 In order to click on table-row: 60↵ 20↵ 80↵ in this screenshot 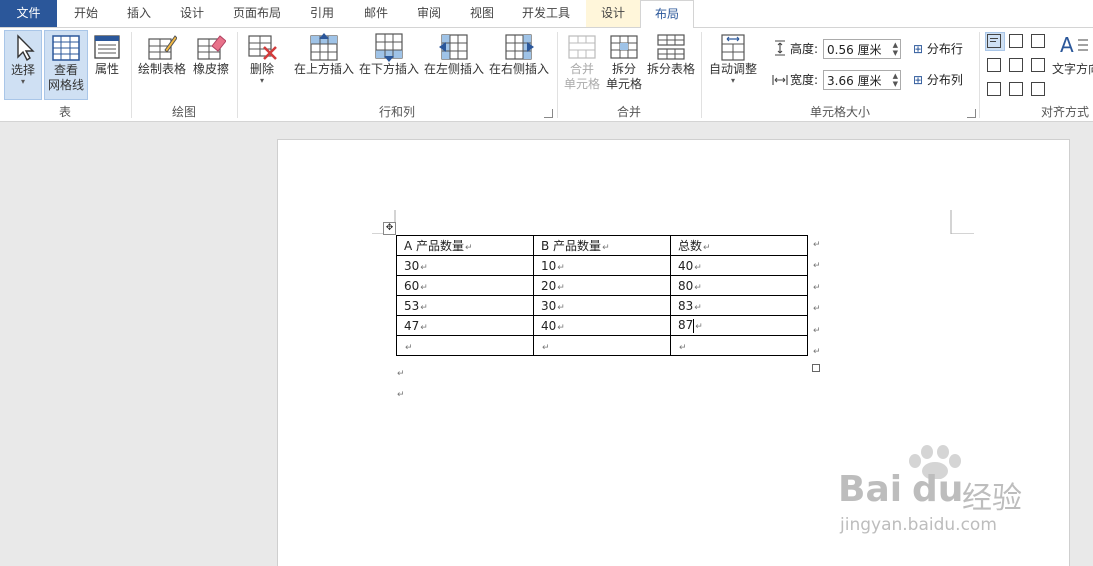, I will do `click(602, 285)`.